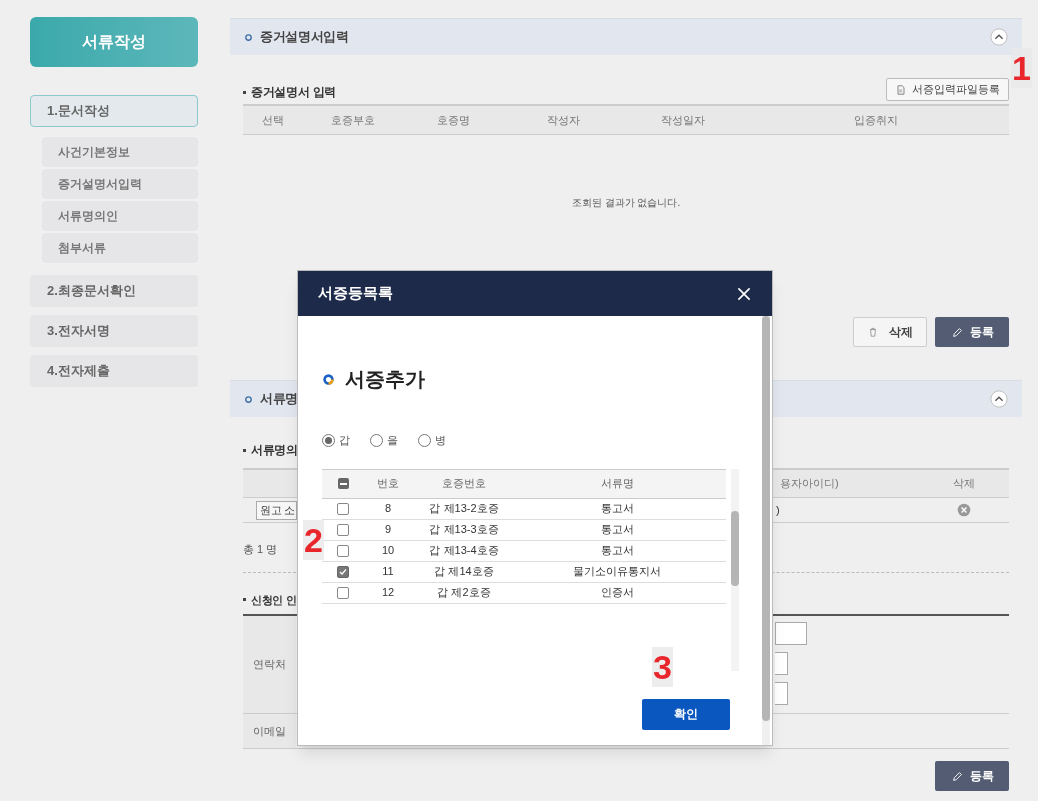 The image size is (1038, 801). What do you see at coordinates (388, 509) in the screenshot?
I see `table-cell-text: 8` at bounding box center [388, 509].